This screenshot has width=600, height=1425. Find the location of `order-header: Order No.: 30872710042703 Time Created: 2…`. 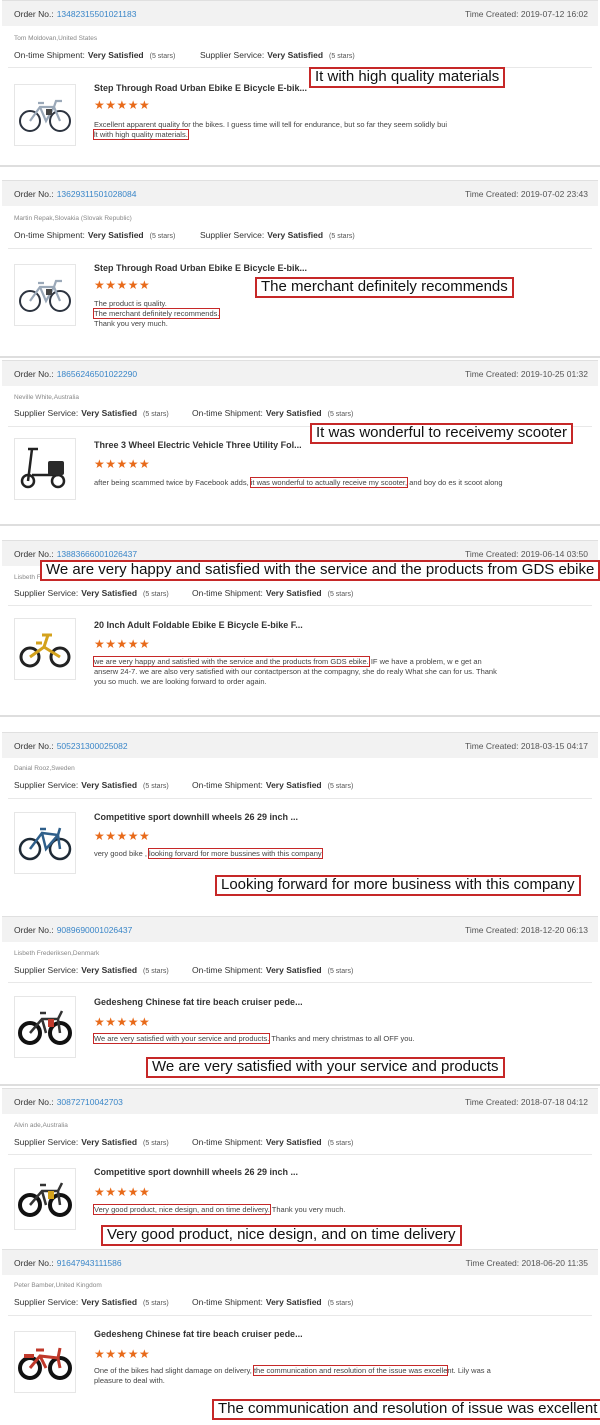

order-header: Order No.: 30872710042703 Time Created: 2… is located at coordinates (300, 1101).